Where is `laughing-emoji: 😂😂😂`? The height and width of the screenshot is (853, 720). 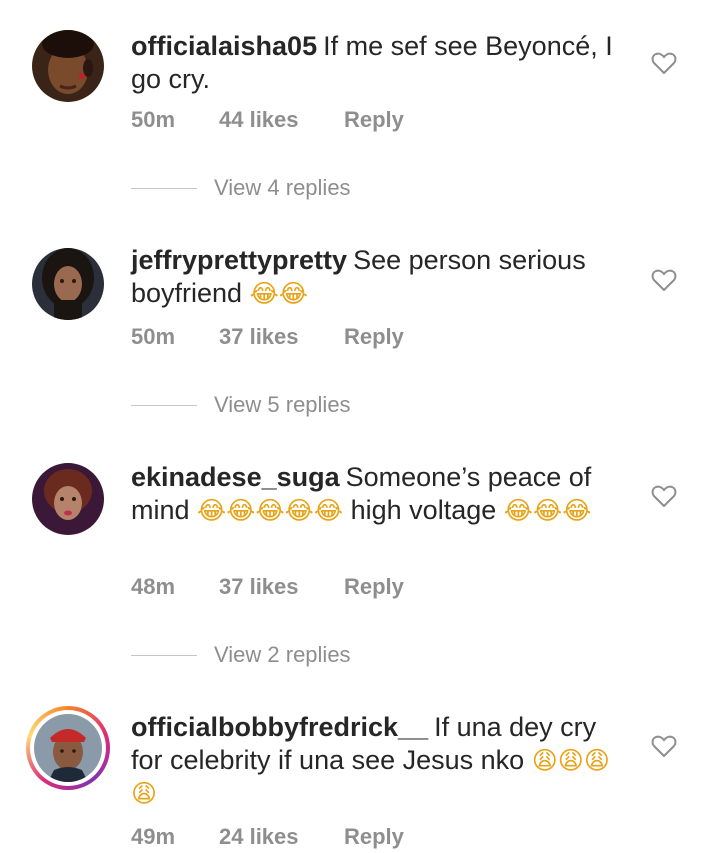 laughing-emoji: 😂😂😂 is located at coordinates (547, 510).